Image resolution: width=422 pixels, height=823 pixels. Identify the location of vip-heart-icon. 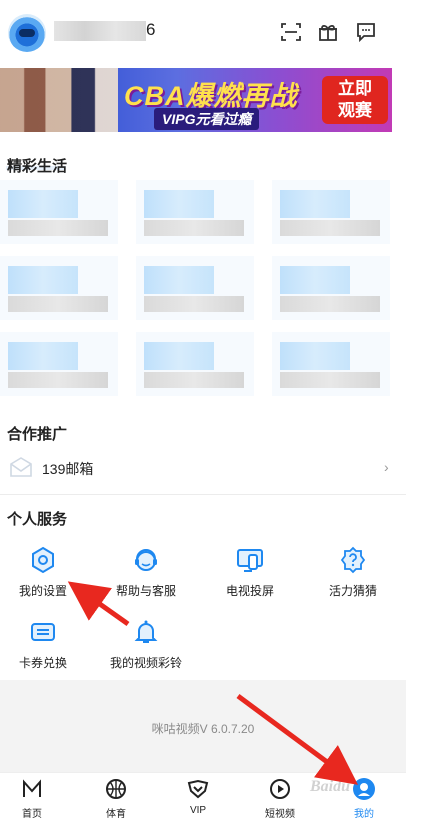
(198, 789).